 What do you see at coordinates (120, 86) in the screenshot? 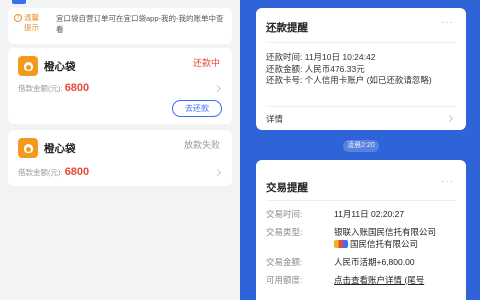
I see `loan-card: 橙心袋 还款中 借款金额(元): 6800 去还款` at bounding box center [120, 86].